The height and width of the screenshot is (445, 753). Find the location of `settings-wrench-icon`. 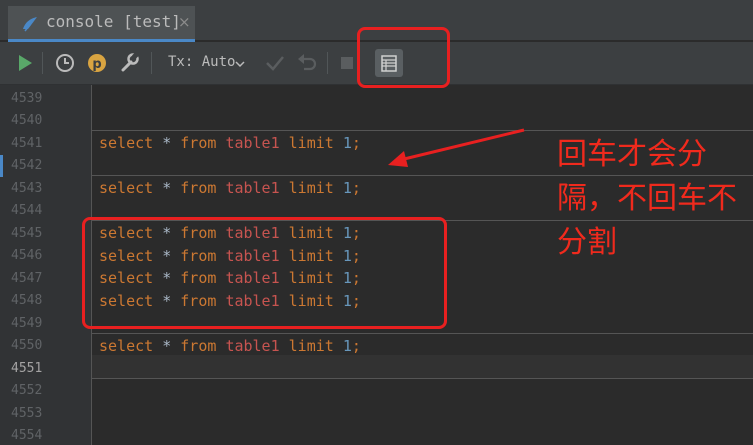

settings-wrench-icon is located at coordinates (129, 63).